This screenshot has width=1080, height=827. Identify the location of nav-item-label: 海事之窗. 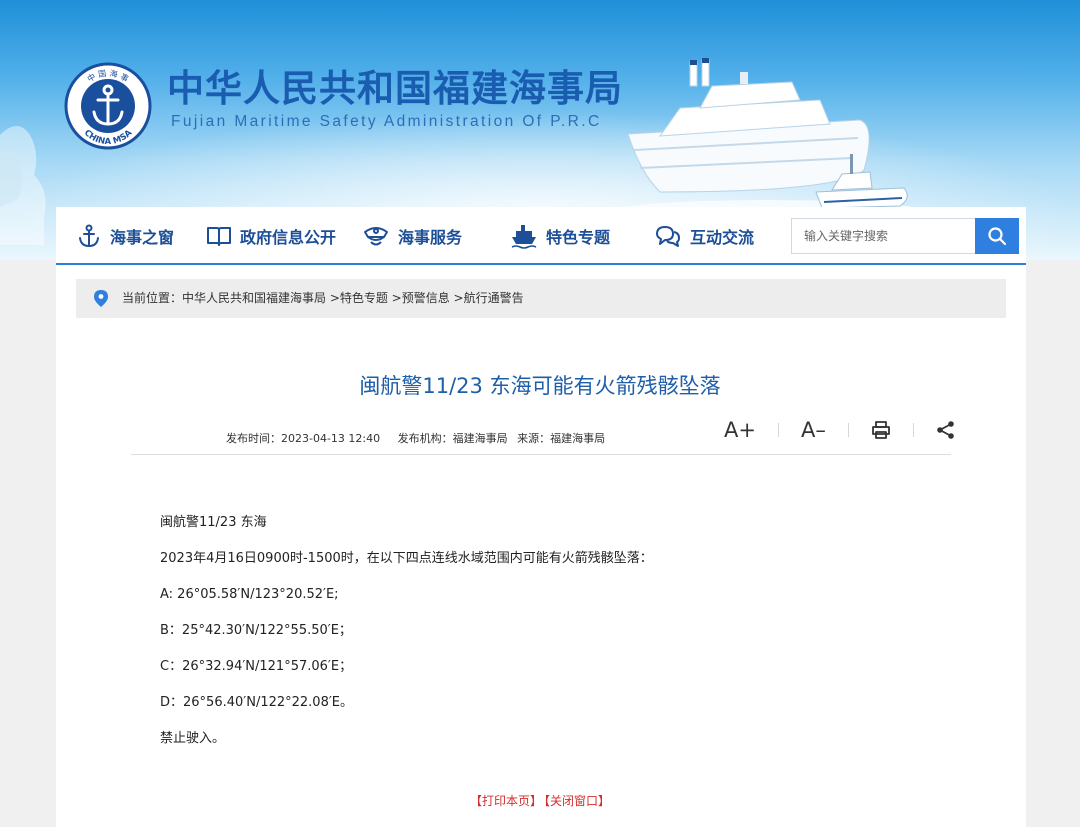
(142, 237).